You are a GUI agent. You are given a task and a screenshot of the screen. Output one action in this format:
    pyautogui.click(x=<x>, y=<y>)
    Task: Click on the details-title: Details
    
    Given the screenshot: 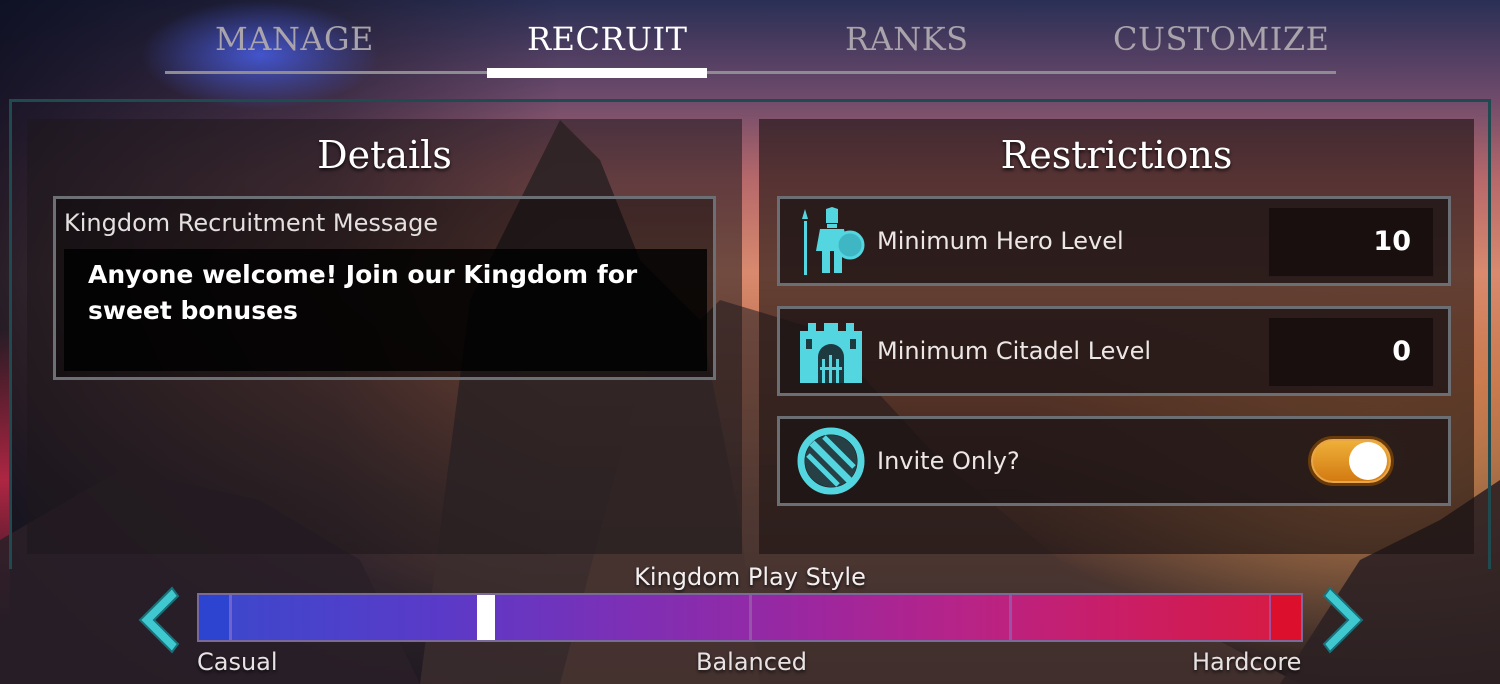 What is the action you would take?
    pyautogui.click(x=384, y=155)
    